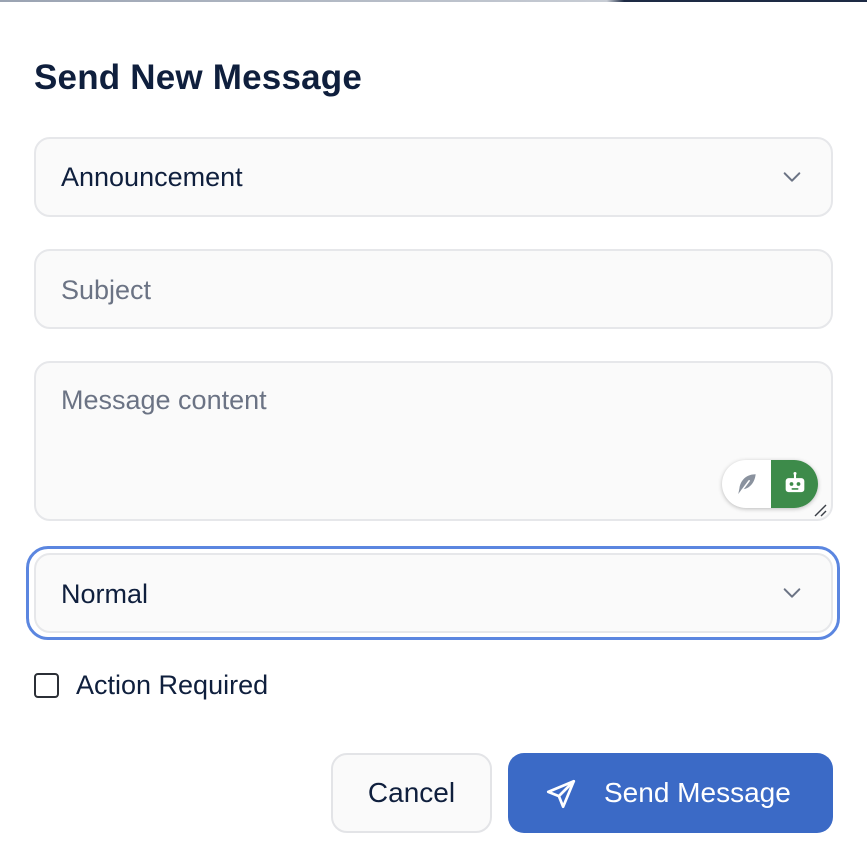 This screenshot has width=867, height=867. I want to click on ai-assistant-button, so click(794, 484).